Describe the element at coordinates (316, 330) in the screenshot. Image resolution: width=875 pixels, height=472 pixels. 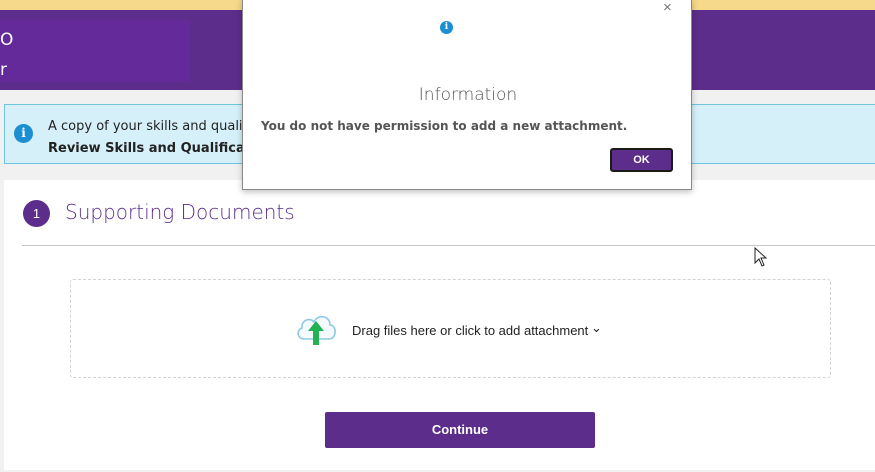
I see `cloud-upload-icon` at that location.